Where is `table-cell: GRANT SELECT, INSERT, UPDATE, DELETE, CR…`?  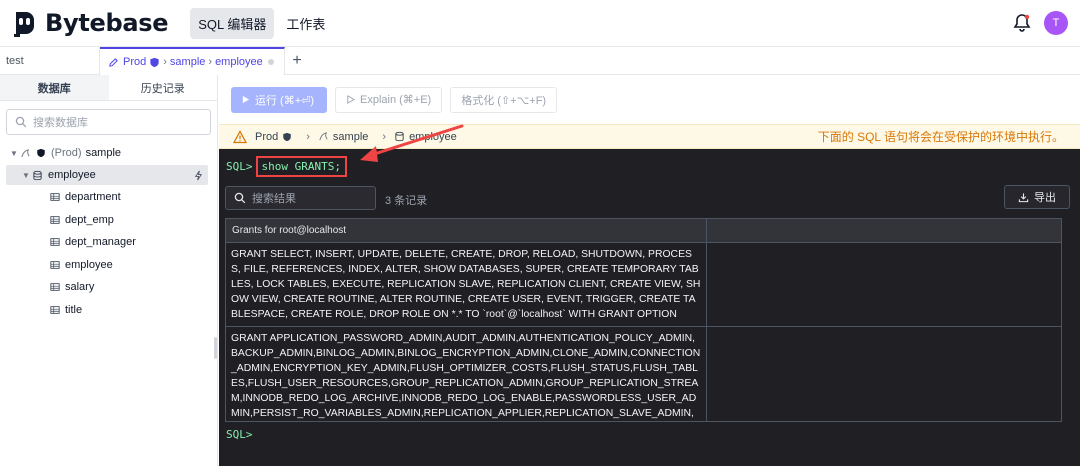
table-cell: GRANT SELECT, INSERT, UPDATE, DELETE, CR… is located at coordinates (466, 284).